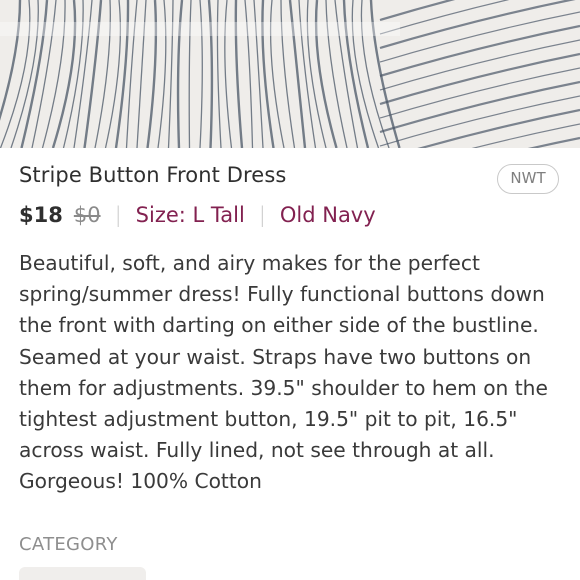 This screenshot has height=580, width=580. I want to click on condition-badge: NWT, so click(528, 179).